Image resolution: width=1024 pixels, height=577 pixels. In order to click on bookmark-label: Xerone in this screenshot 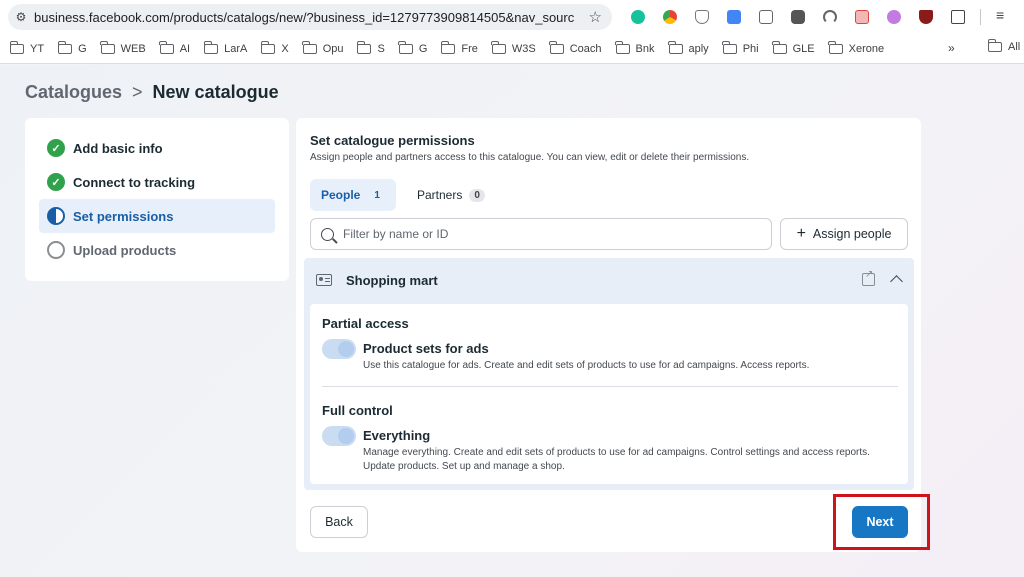, I will do `click(866, 48)`.